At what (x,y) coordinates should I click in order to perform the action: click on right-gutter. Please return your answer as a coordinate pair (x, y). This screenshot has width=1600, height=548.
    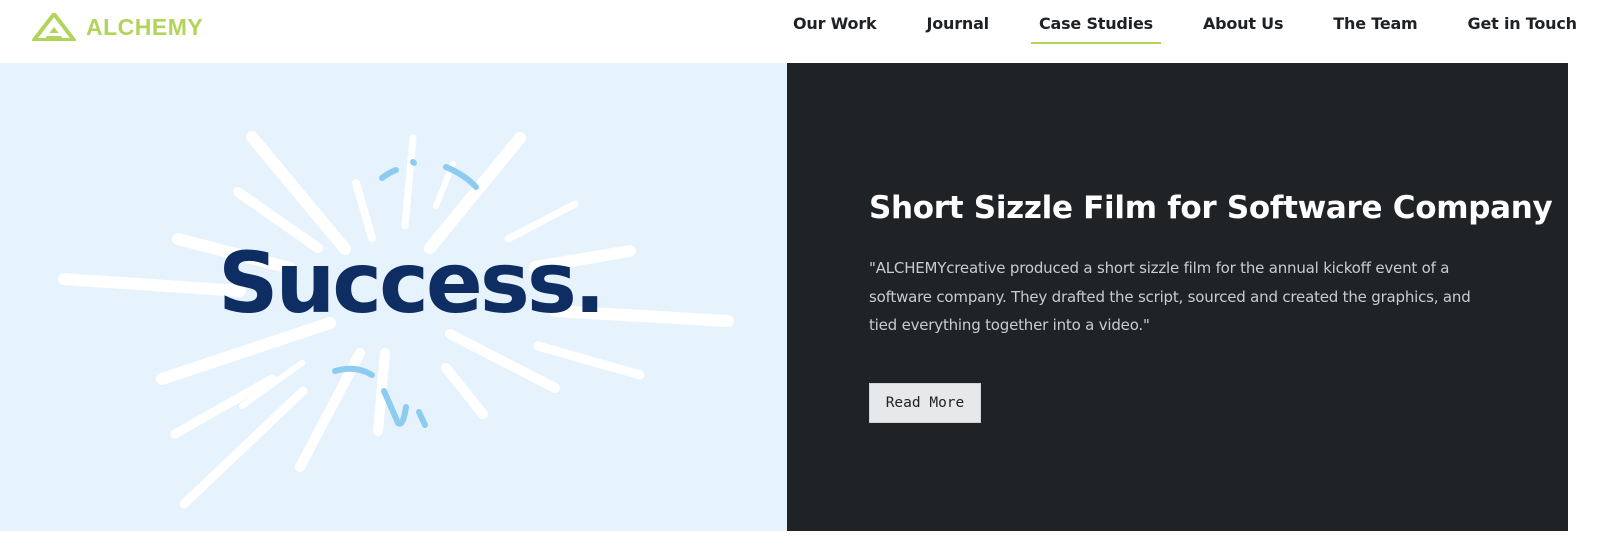
    Looking at the image, I should click on (1584, 297).